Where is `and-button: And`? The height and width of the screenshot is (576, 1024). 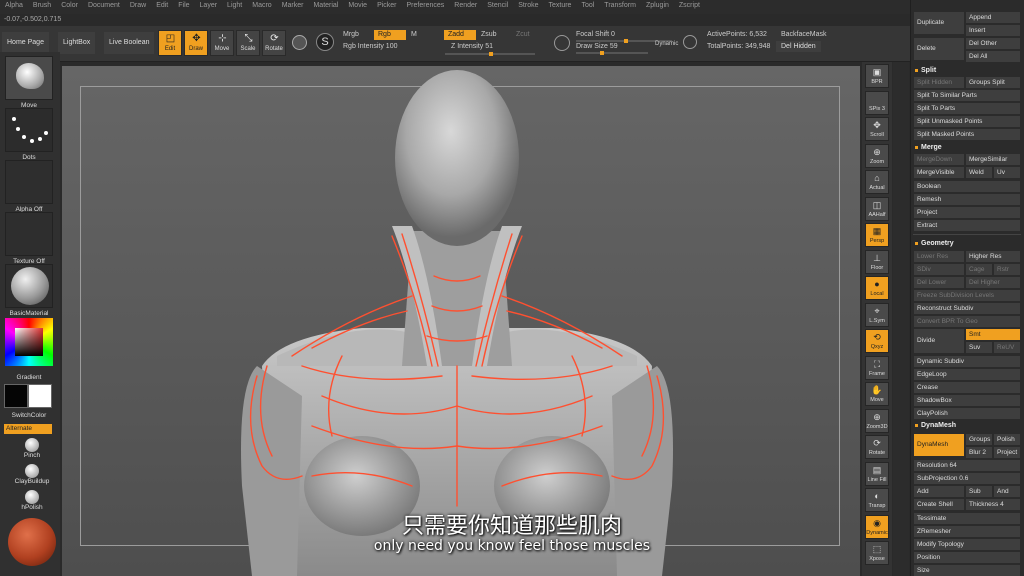
and-button: And is located at coordinates (1007, 491).